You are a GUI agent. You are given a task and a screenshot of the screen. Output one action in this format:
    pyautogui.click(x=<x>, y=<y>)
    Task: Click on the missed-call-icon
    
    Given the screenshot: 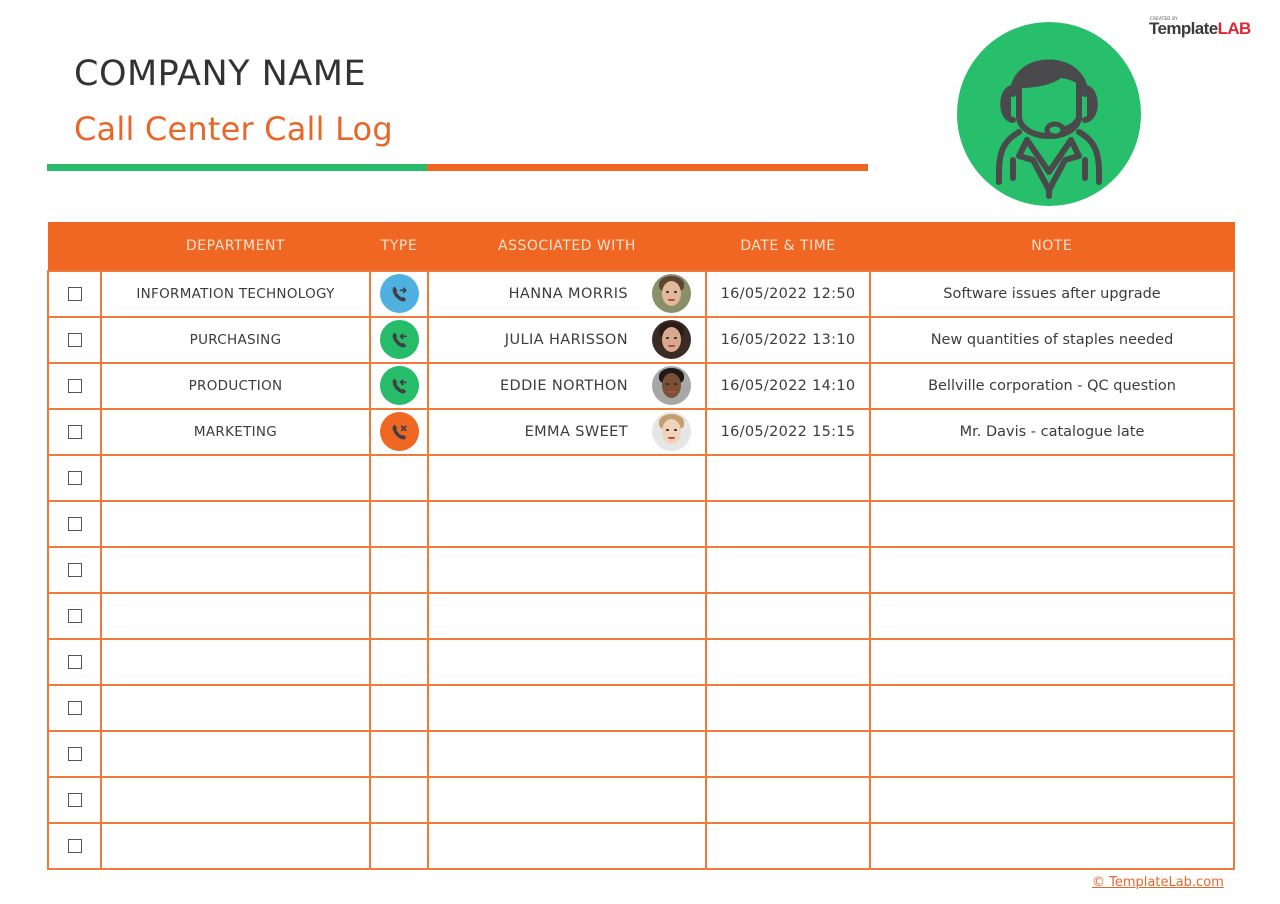 What is the action you would take?
    pyautogui.click(x=399, y=431)
    